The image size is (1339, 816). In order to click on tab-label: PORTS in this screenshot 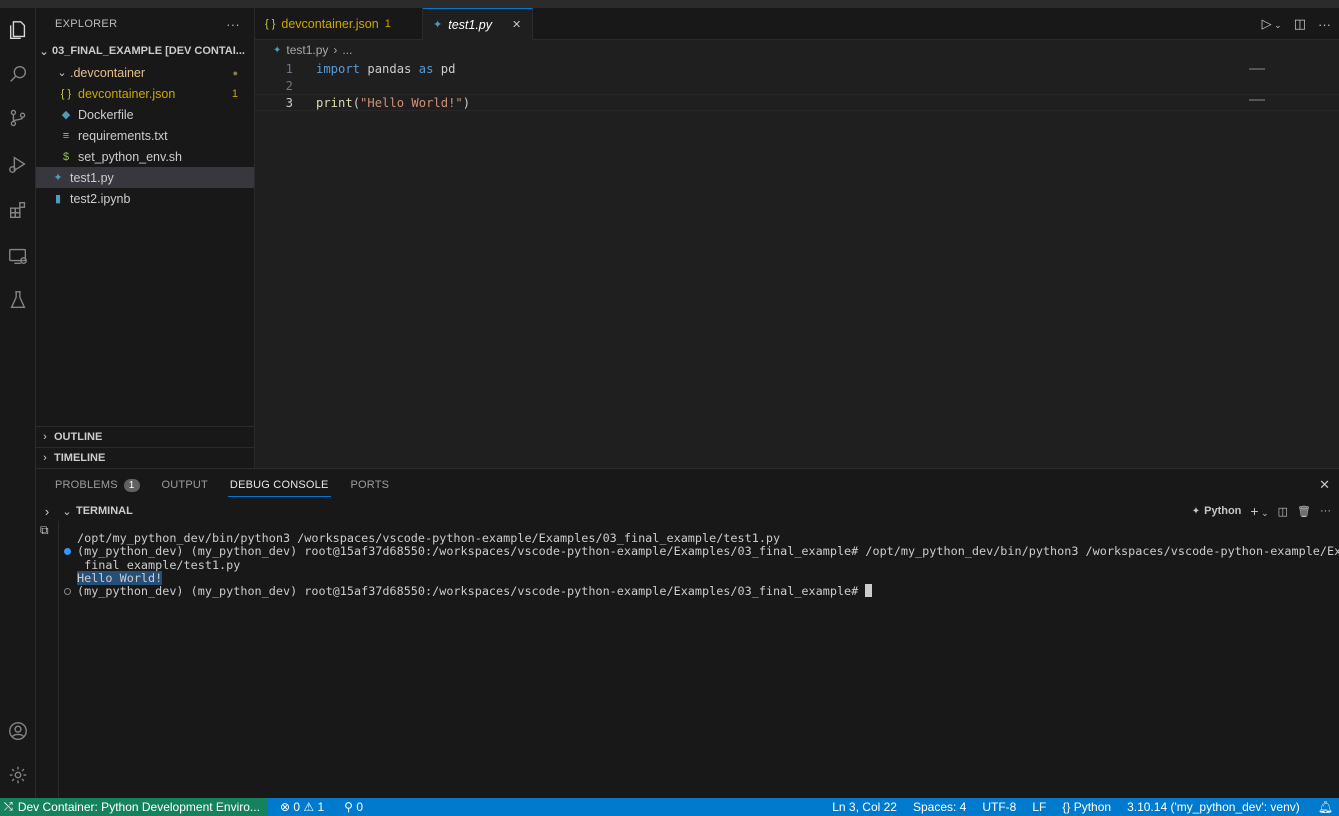, I will do `click(370, 485)`.